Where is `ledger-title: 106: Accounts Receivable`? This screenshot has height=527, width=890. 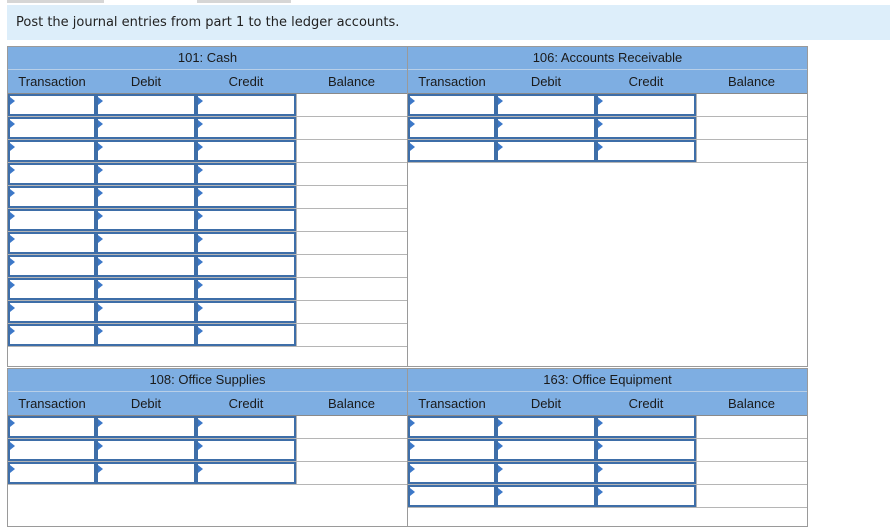
ledger-title: 106: Accounts Receivable is located at coordinates (607, 58).